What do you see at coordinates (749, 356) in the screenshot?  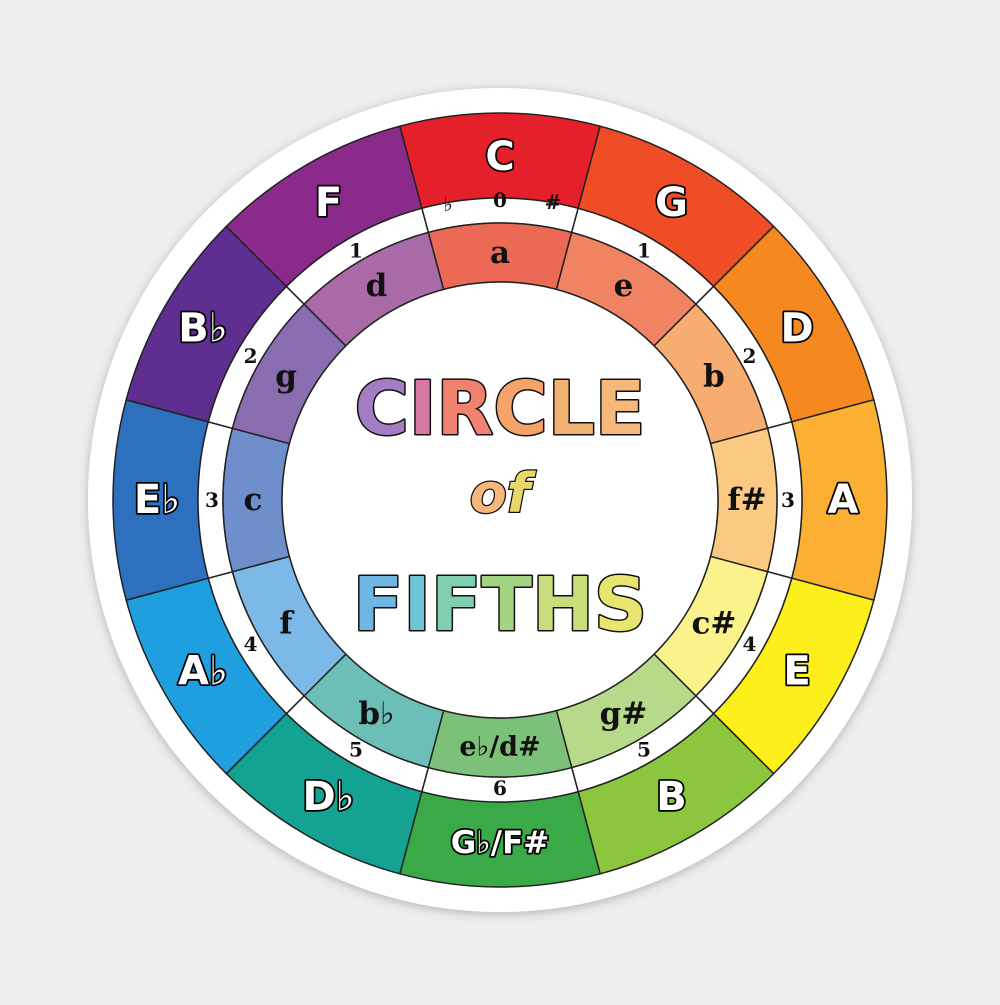 I see `accidental-count-d: 2` at bounding box center [749, 356].